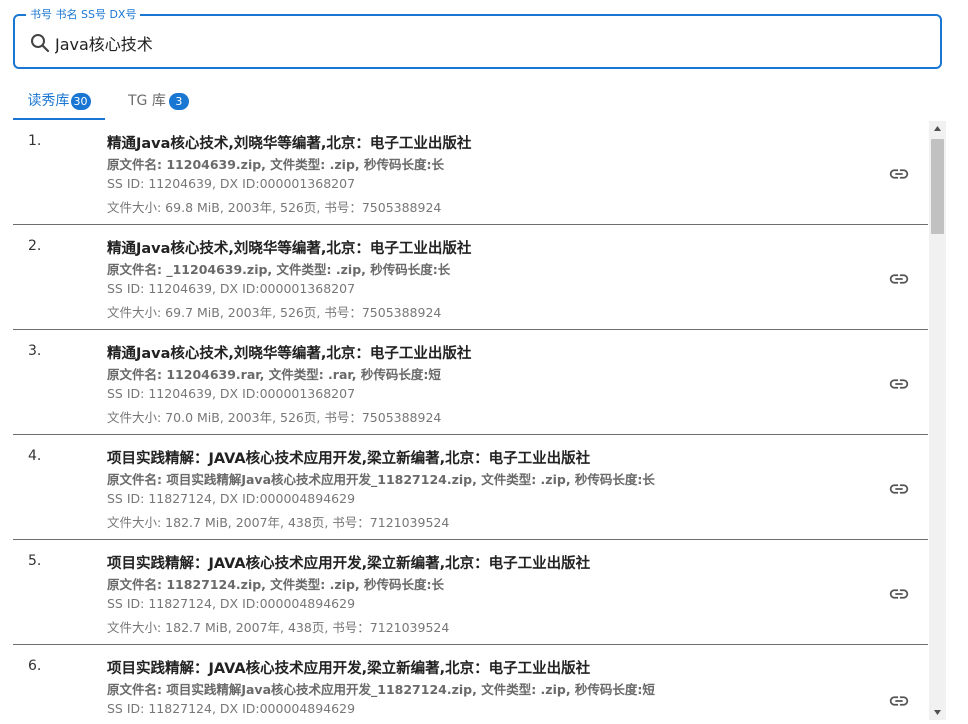 The width and height of the screenshot is (968, 724). I want to click on item-index: 5., so click(35, 561).